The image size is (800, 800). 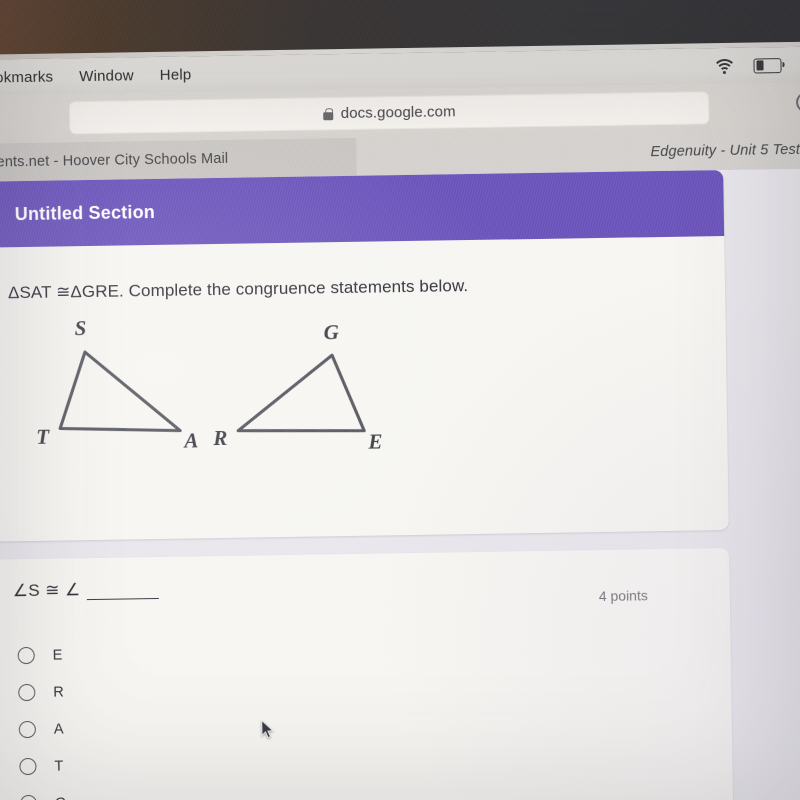 I want to click on answer-blank, so click(x=122, y=592).